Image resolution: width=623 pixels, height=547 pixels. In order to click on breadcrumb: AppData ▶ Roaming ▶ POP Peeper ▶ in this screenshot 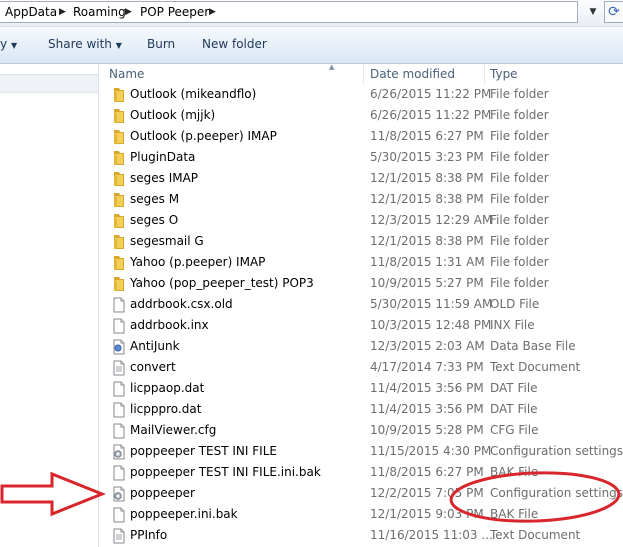, I will do `click(289, 12)`.